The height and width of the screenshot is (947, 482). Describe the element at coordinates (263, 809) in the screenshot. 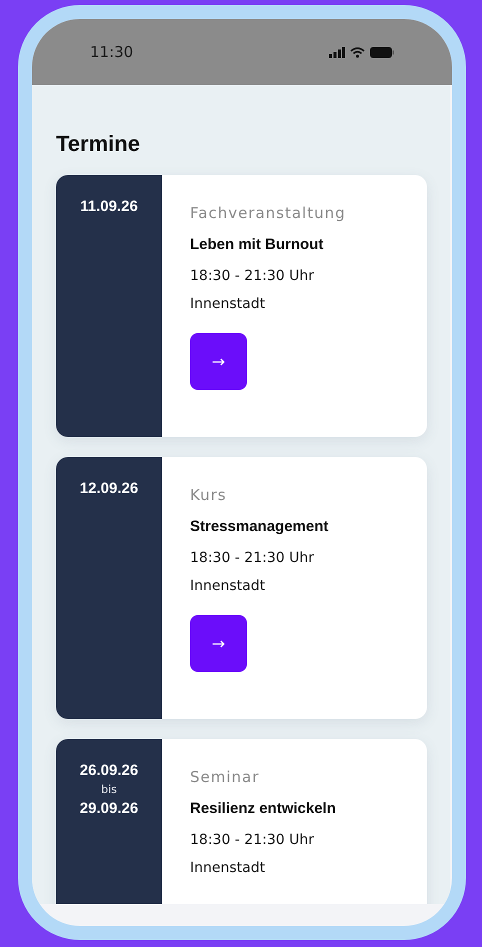

I see `event-title: Resilienz entwickeln` at that location.